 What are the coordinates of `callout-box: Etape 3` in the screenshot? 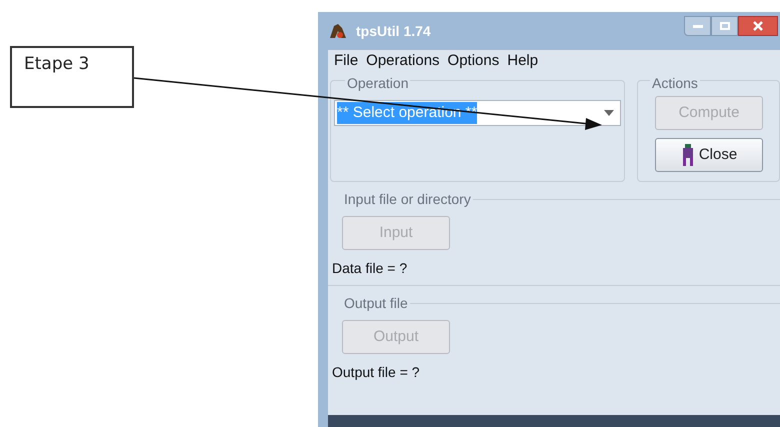 It's located at (72, 77).